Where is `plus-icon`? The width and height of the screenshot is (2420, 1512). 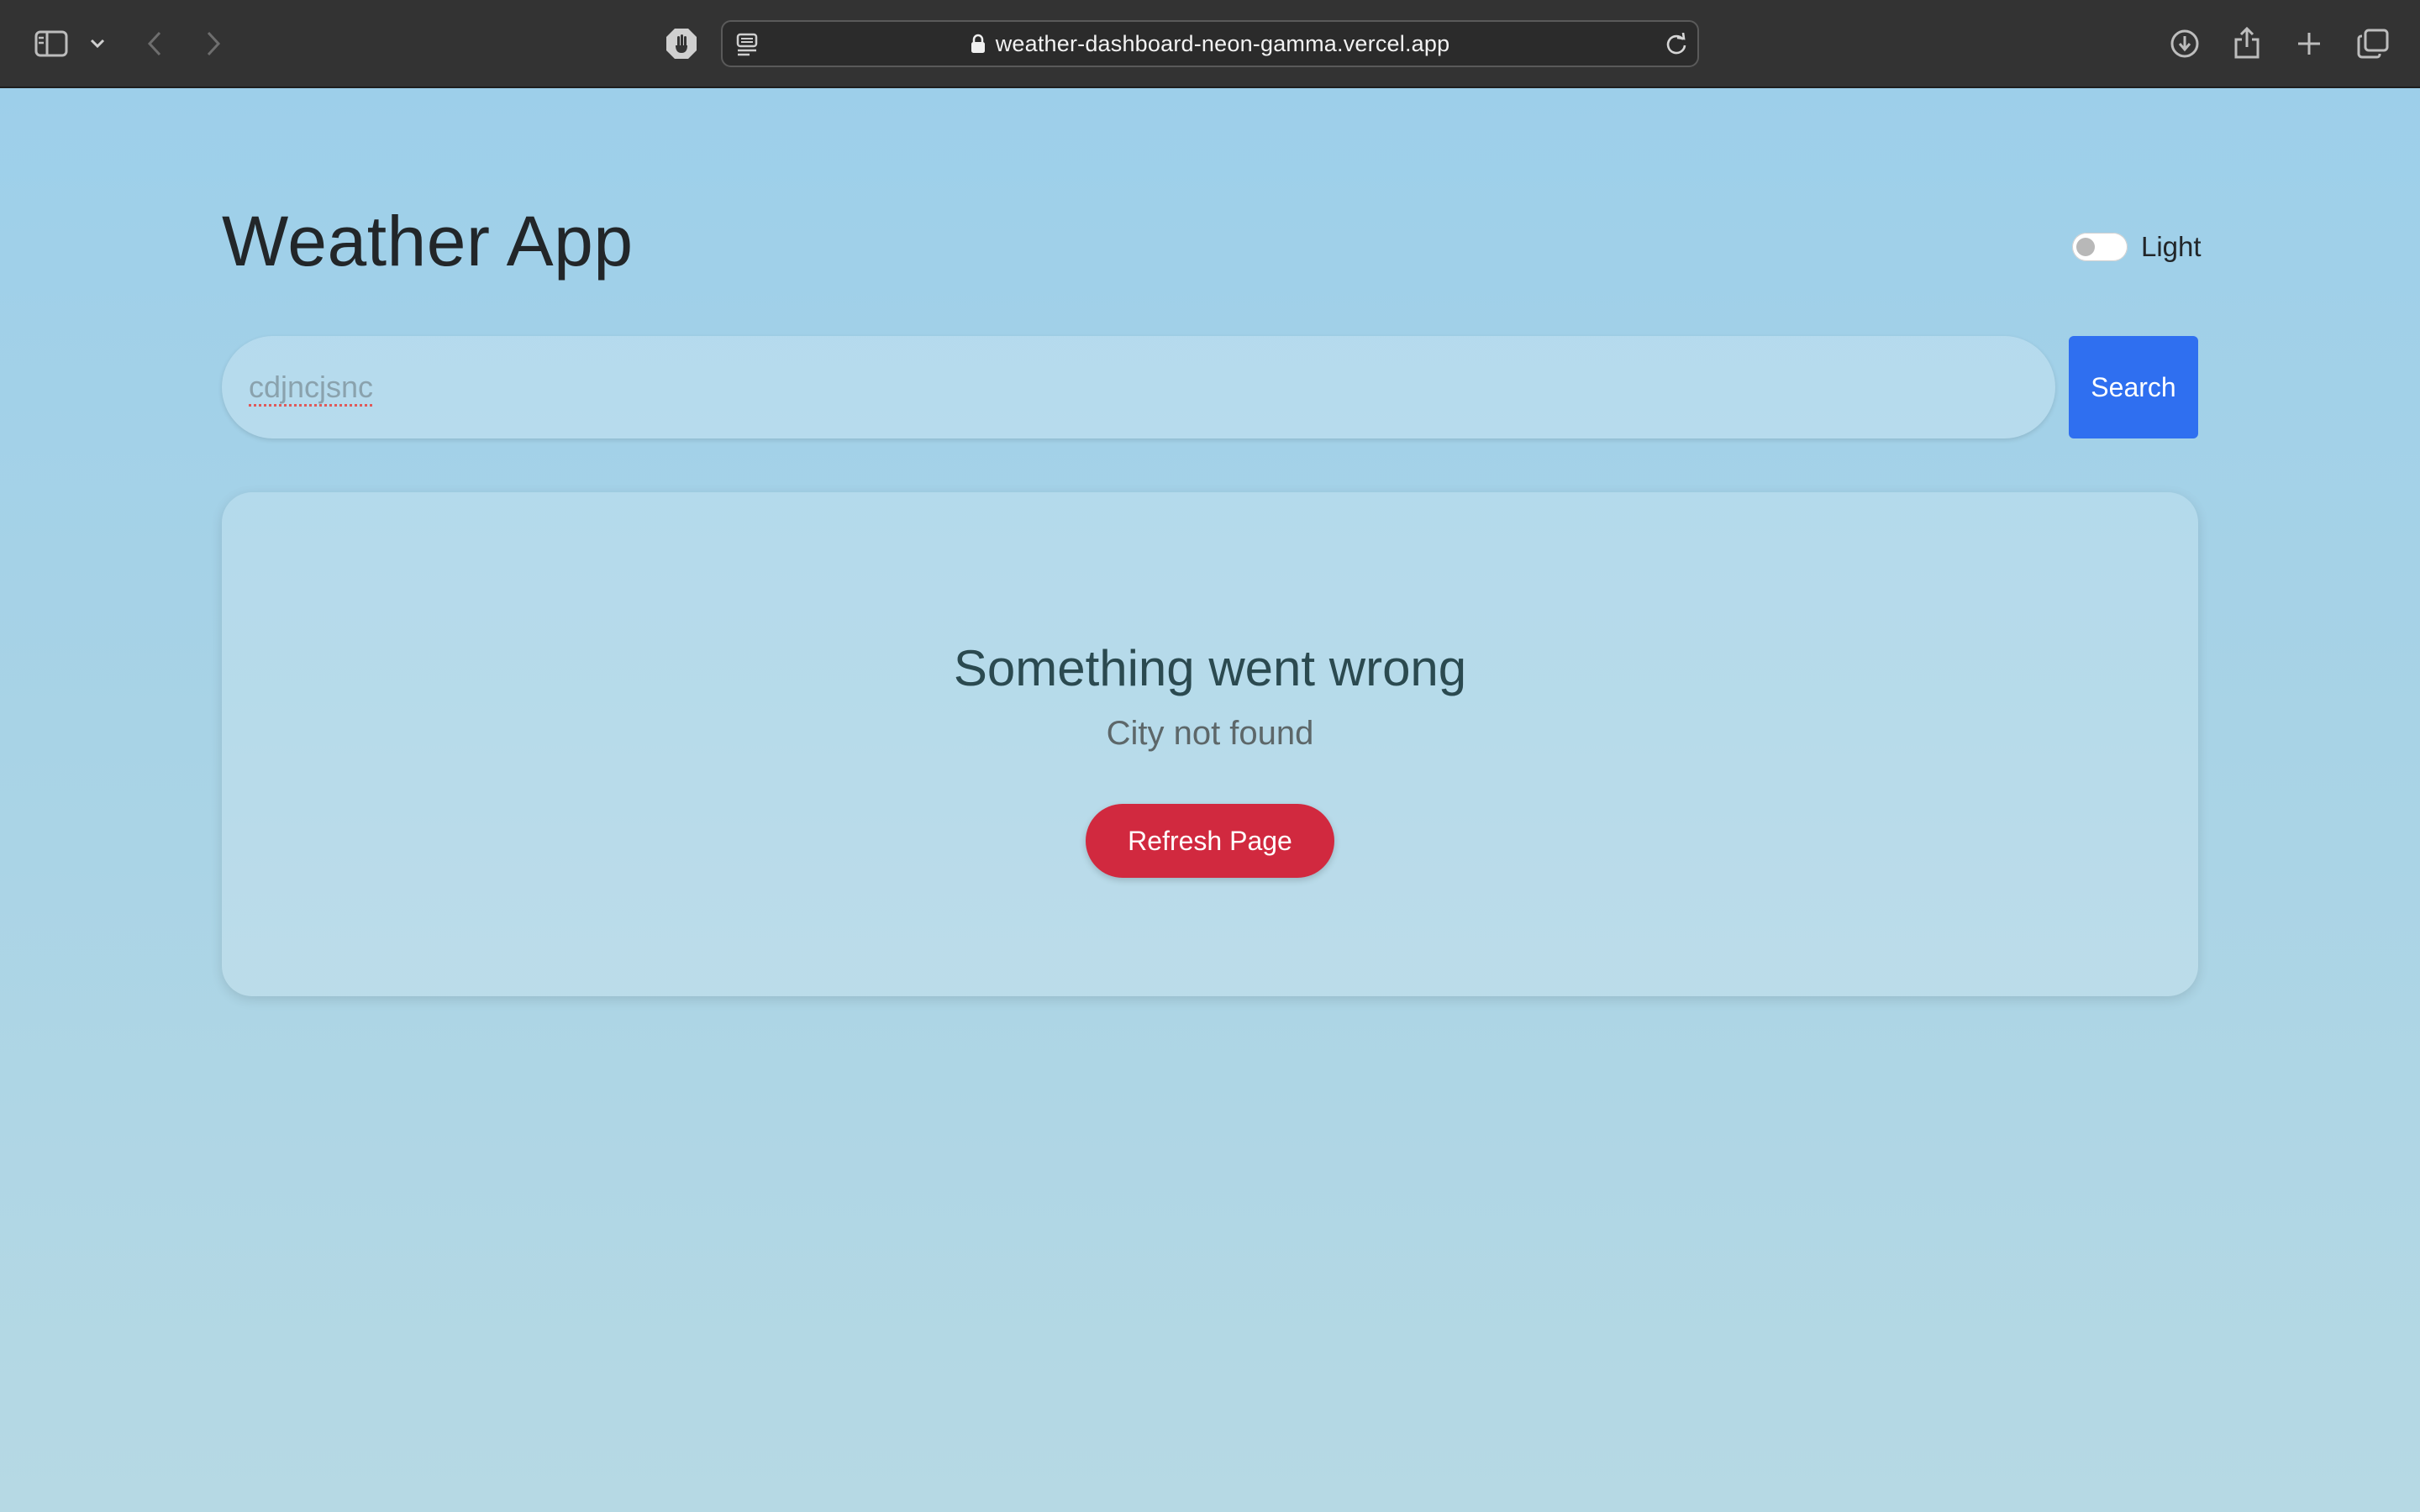
plus-icon is located at coordinates (2309, 43).